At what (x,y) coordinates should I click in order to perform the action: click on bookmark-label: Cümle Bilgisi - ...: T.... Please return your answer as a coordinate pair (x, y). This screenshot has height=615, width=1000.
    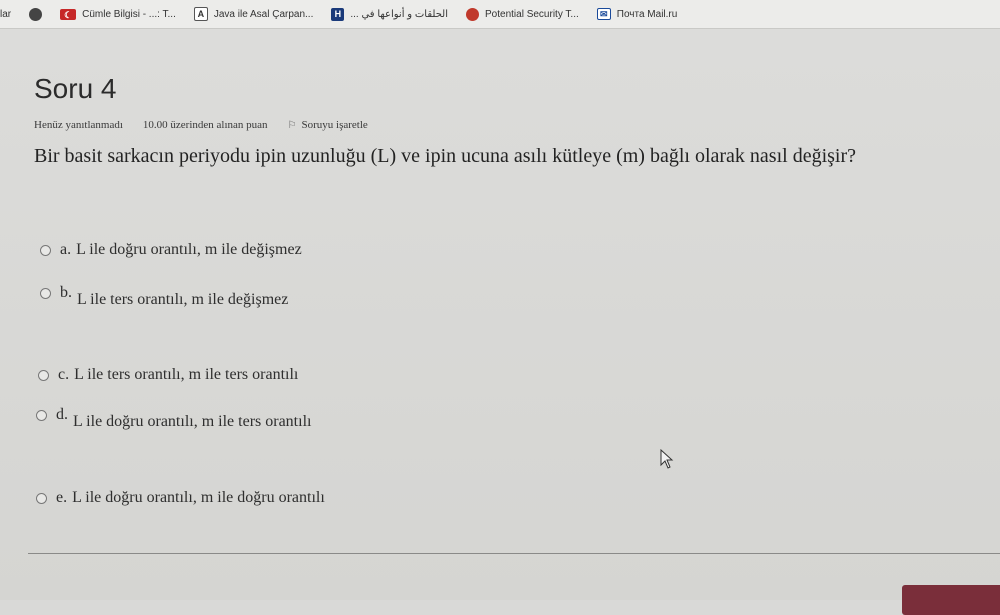
    Looking at the image, I should click on (129, 14).